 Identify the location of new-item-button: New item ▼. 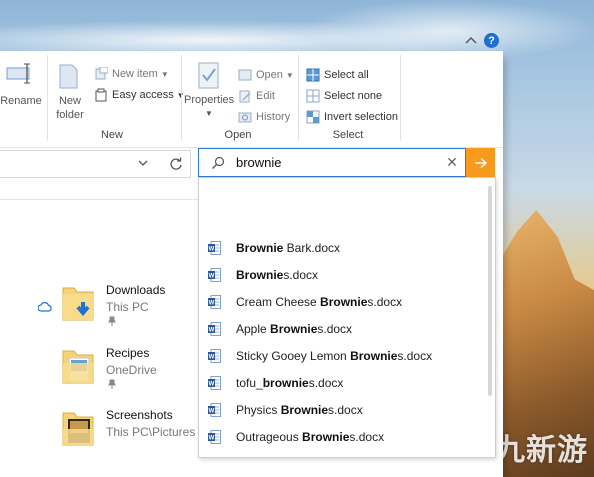
(131, 74).